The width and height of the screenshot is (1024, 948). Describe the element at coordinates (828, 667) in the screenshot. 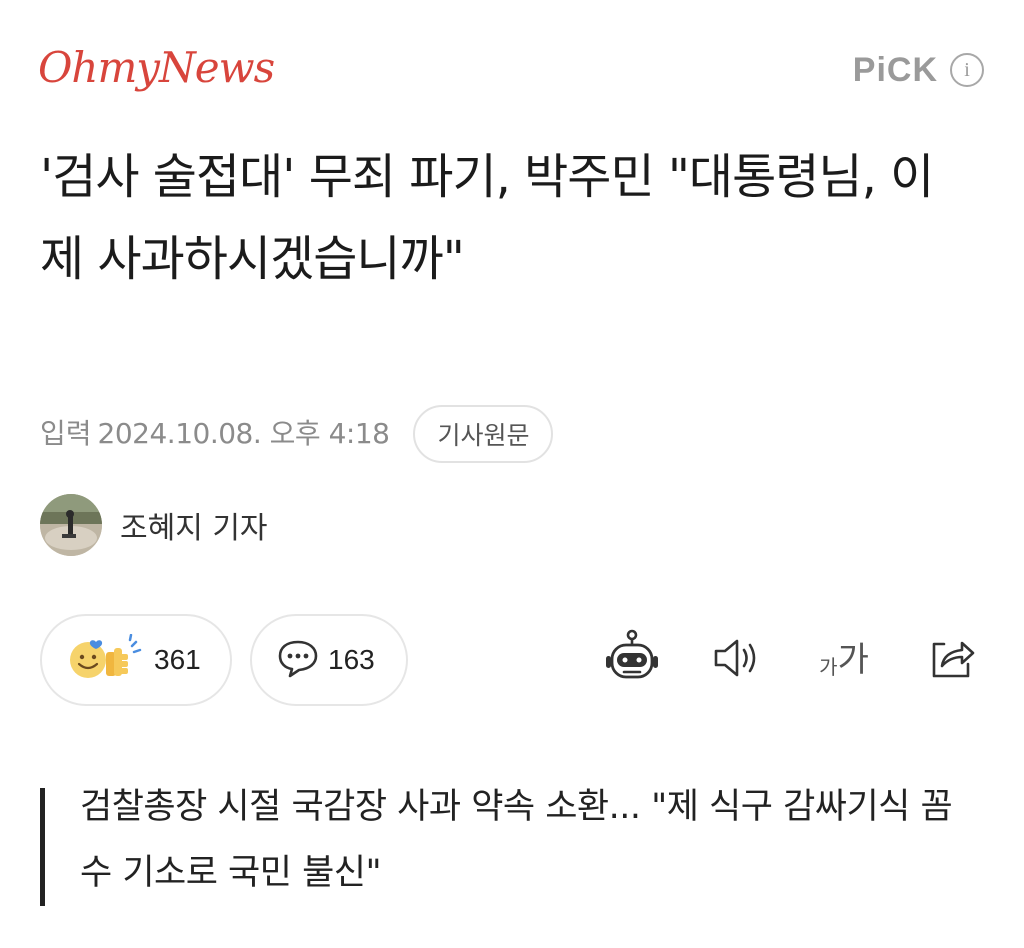

I see `font-size-small-label: 가` at that location.